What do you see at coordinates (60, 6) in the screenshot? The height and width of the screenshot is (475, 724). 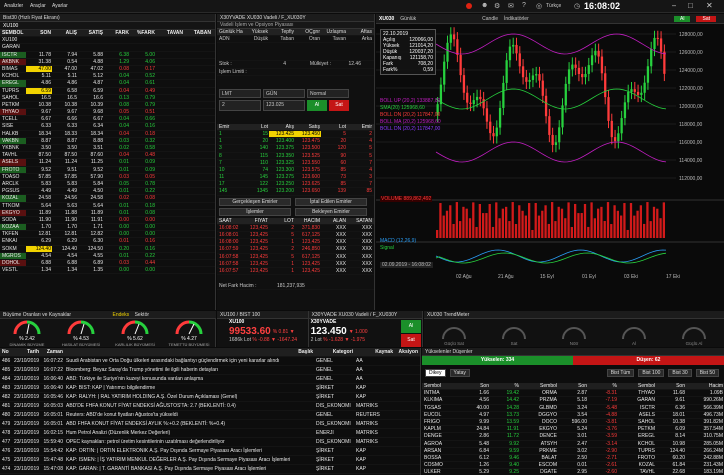 I see `menu-ayarlar: Ayarlar` at bounding box center [60, 6].